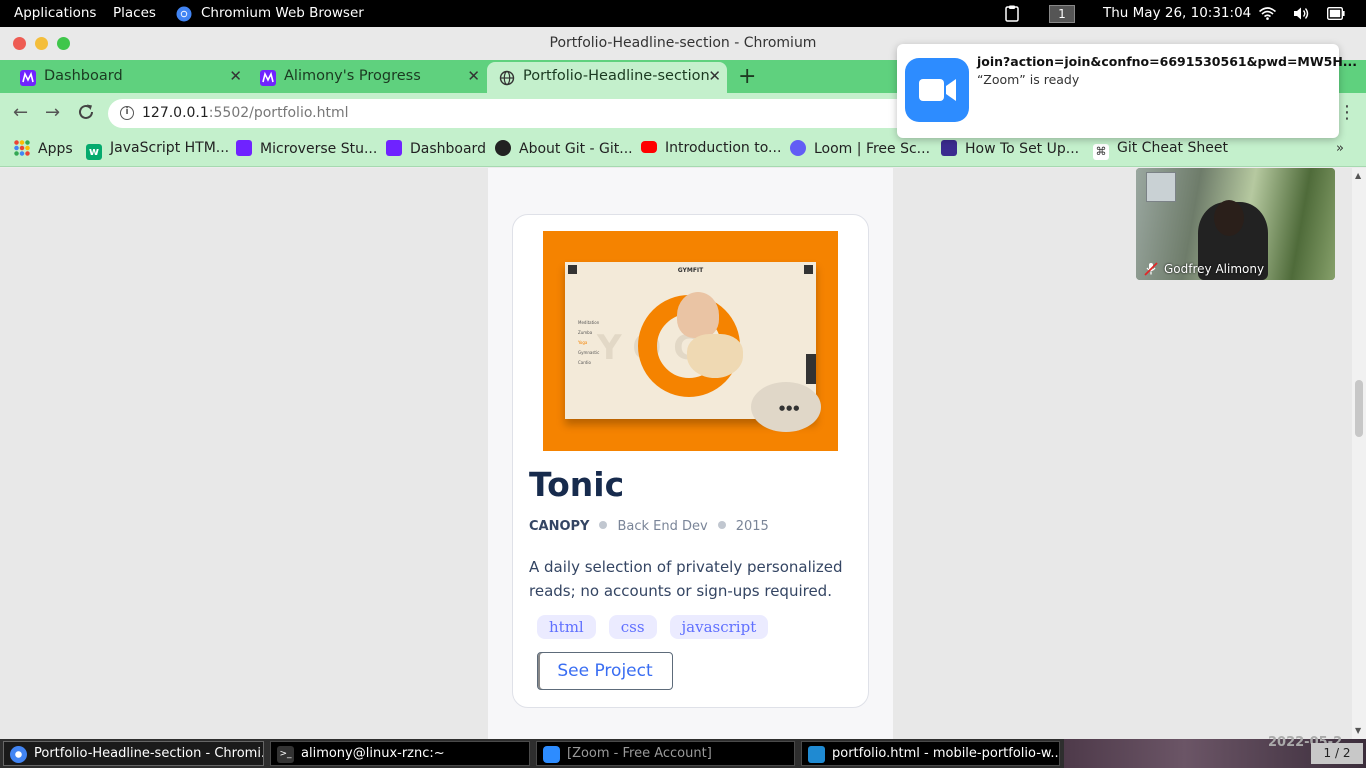 The height and width of the screenshot is (768, 1366). Describe the element at coordinates (1337, 753) in the screenshot. I see `workspace-pager: 1 / 2` at that location.